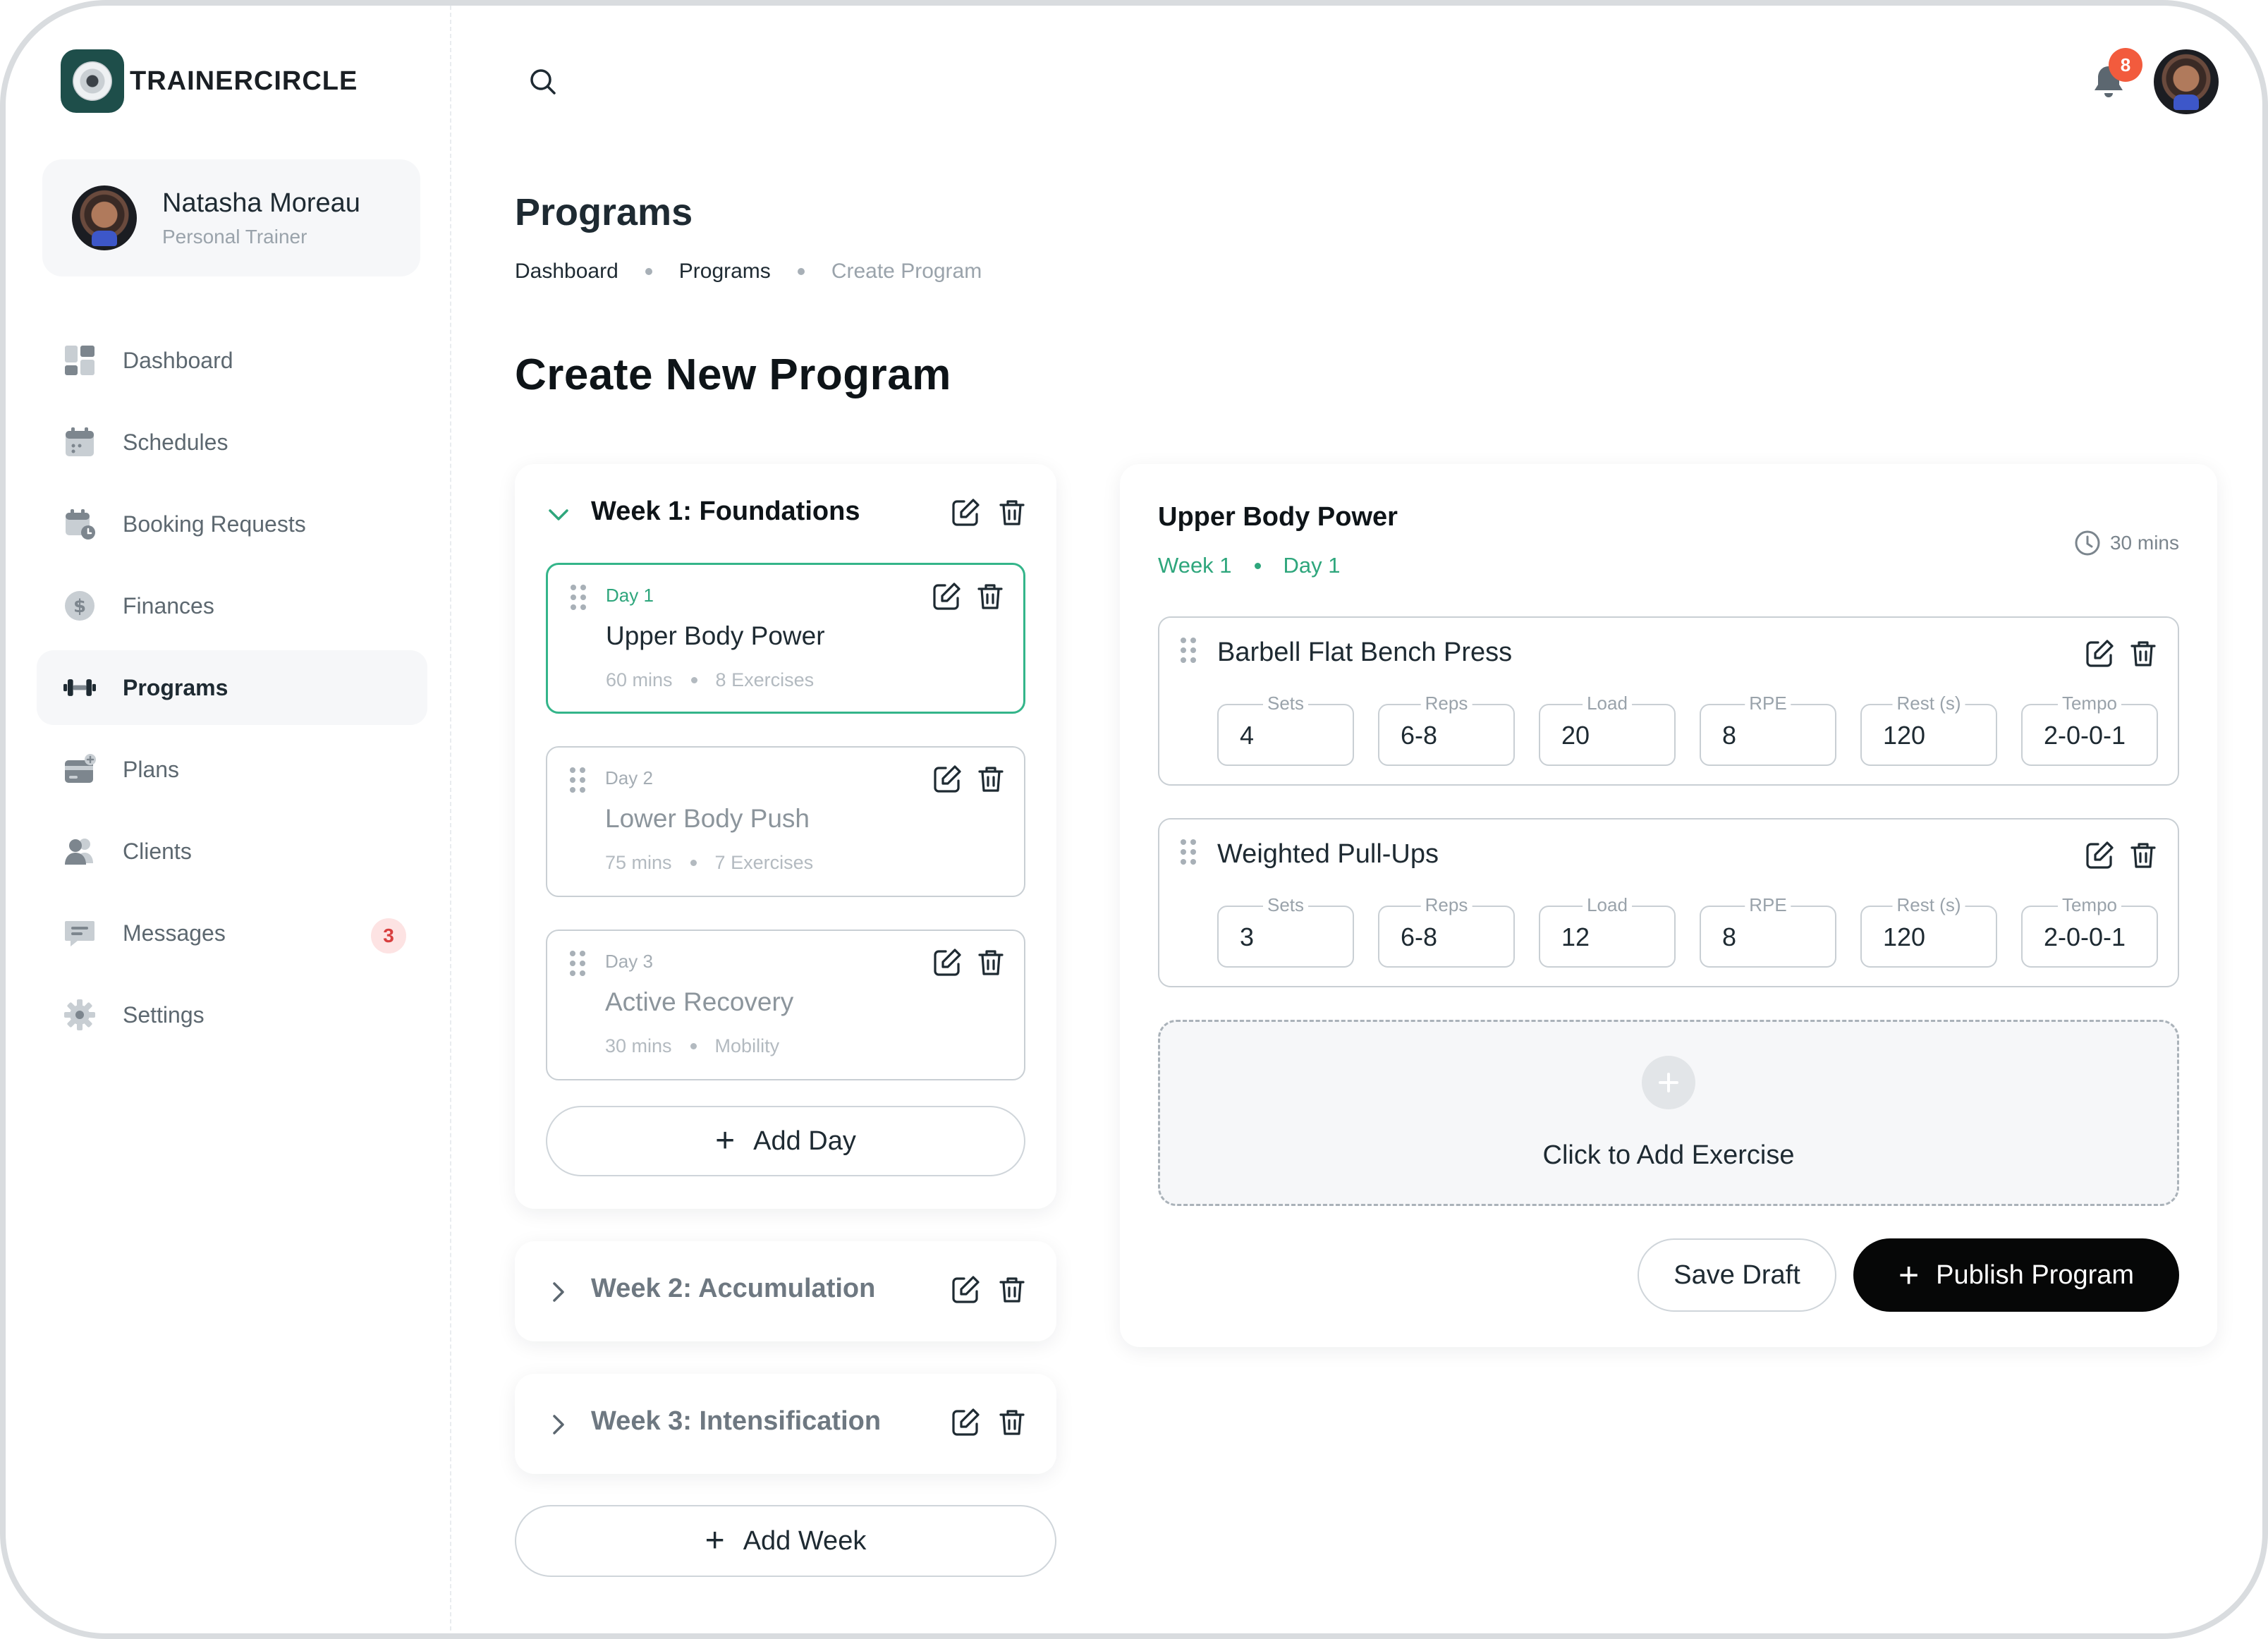  What do you see at coordinates (785, 1541) in the screenshot?
I see `add-week-button: + Add Week` at bounding box center [785, 1541].